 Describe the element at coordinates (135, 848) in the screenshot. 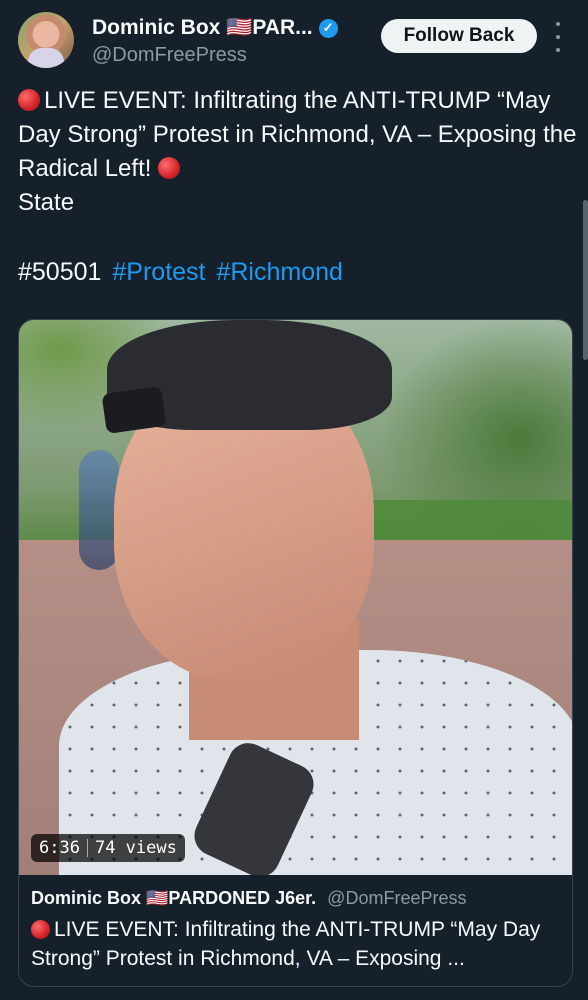

I see `video-views: 74 views` at that location.